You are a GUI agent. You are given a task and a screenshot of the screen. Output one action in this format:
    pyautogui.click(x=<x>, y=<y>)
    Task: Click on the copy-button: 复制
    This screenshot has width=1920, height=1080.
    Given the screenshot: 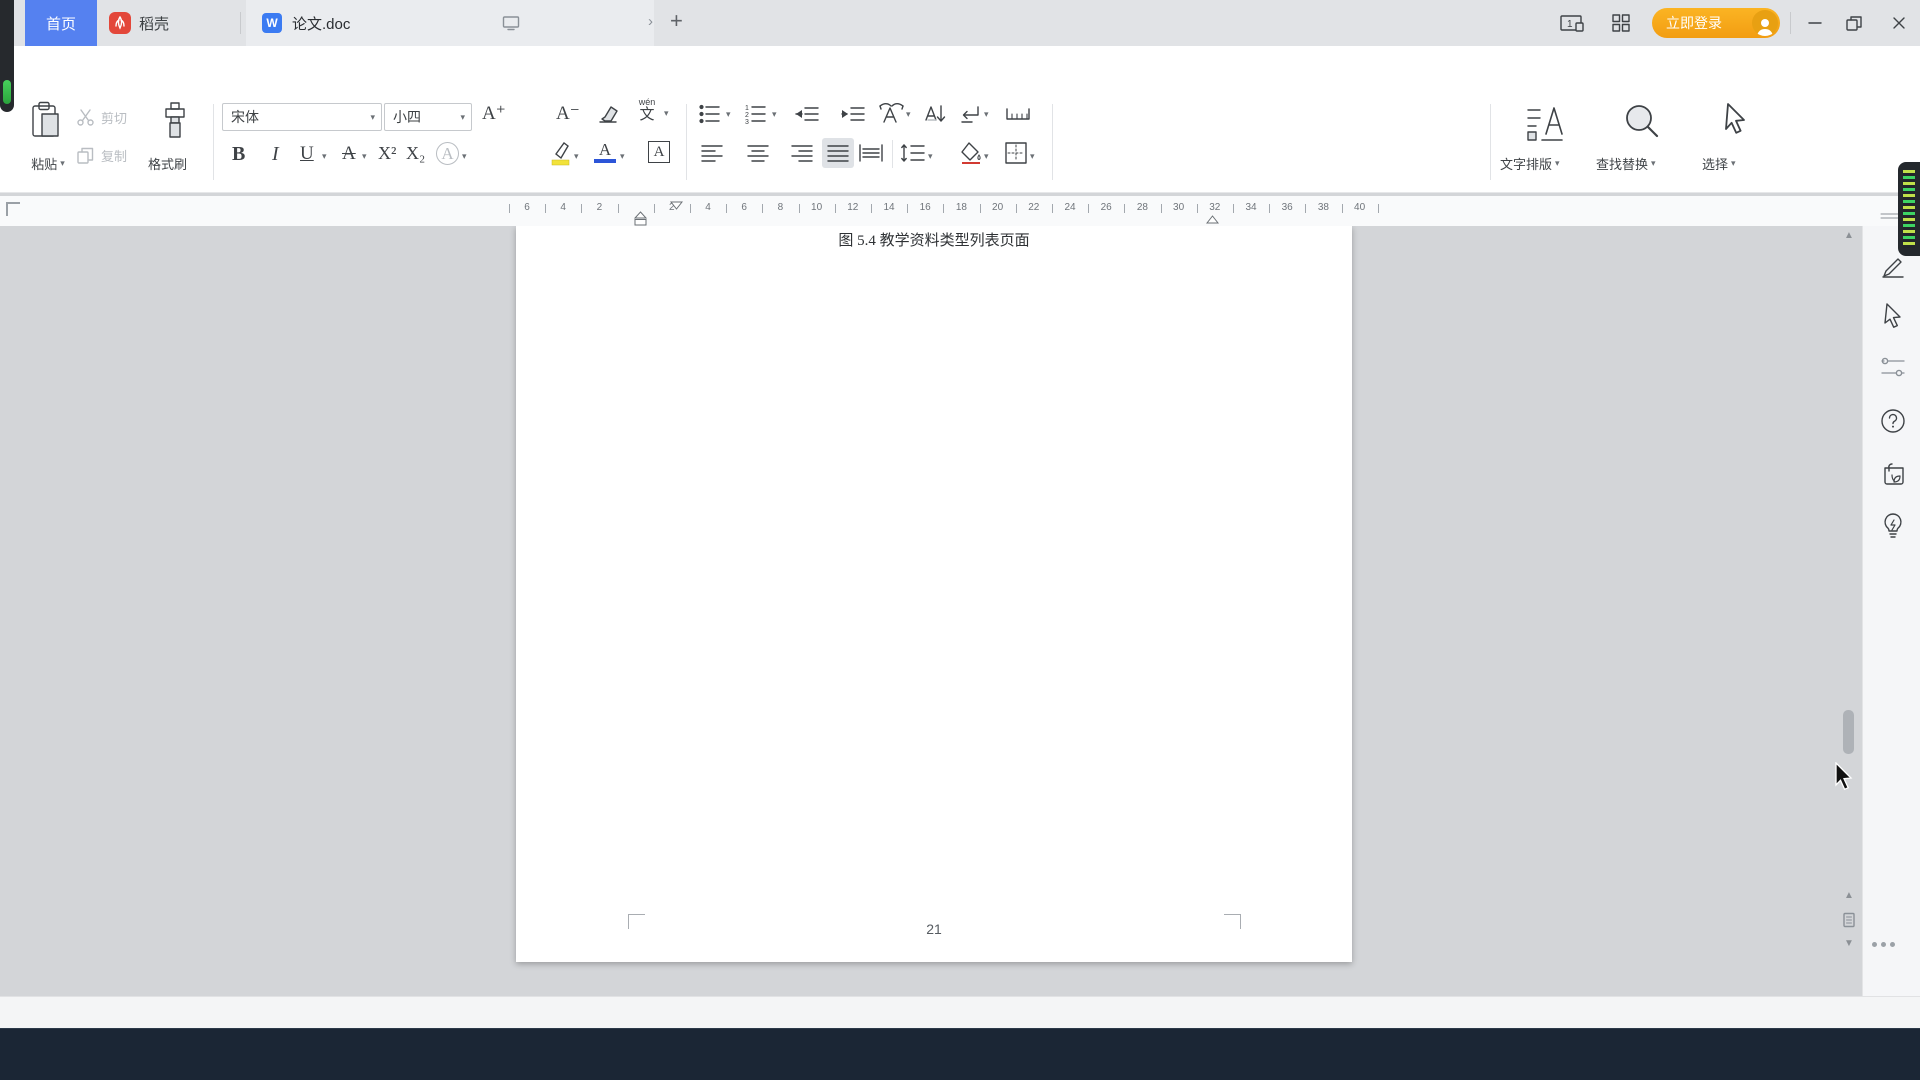 What is the action you would take?
    pyautogui.click(x=101, y=155)
    